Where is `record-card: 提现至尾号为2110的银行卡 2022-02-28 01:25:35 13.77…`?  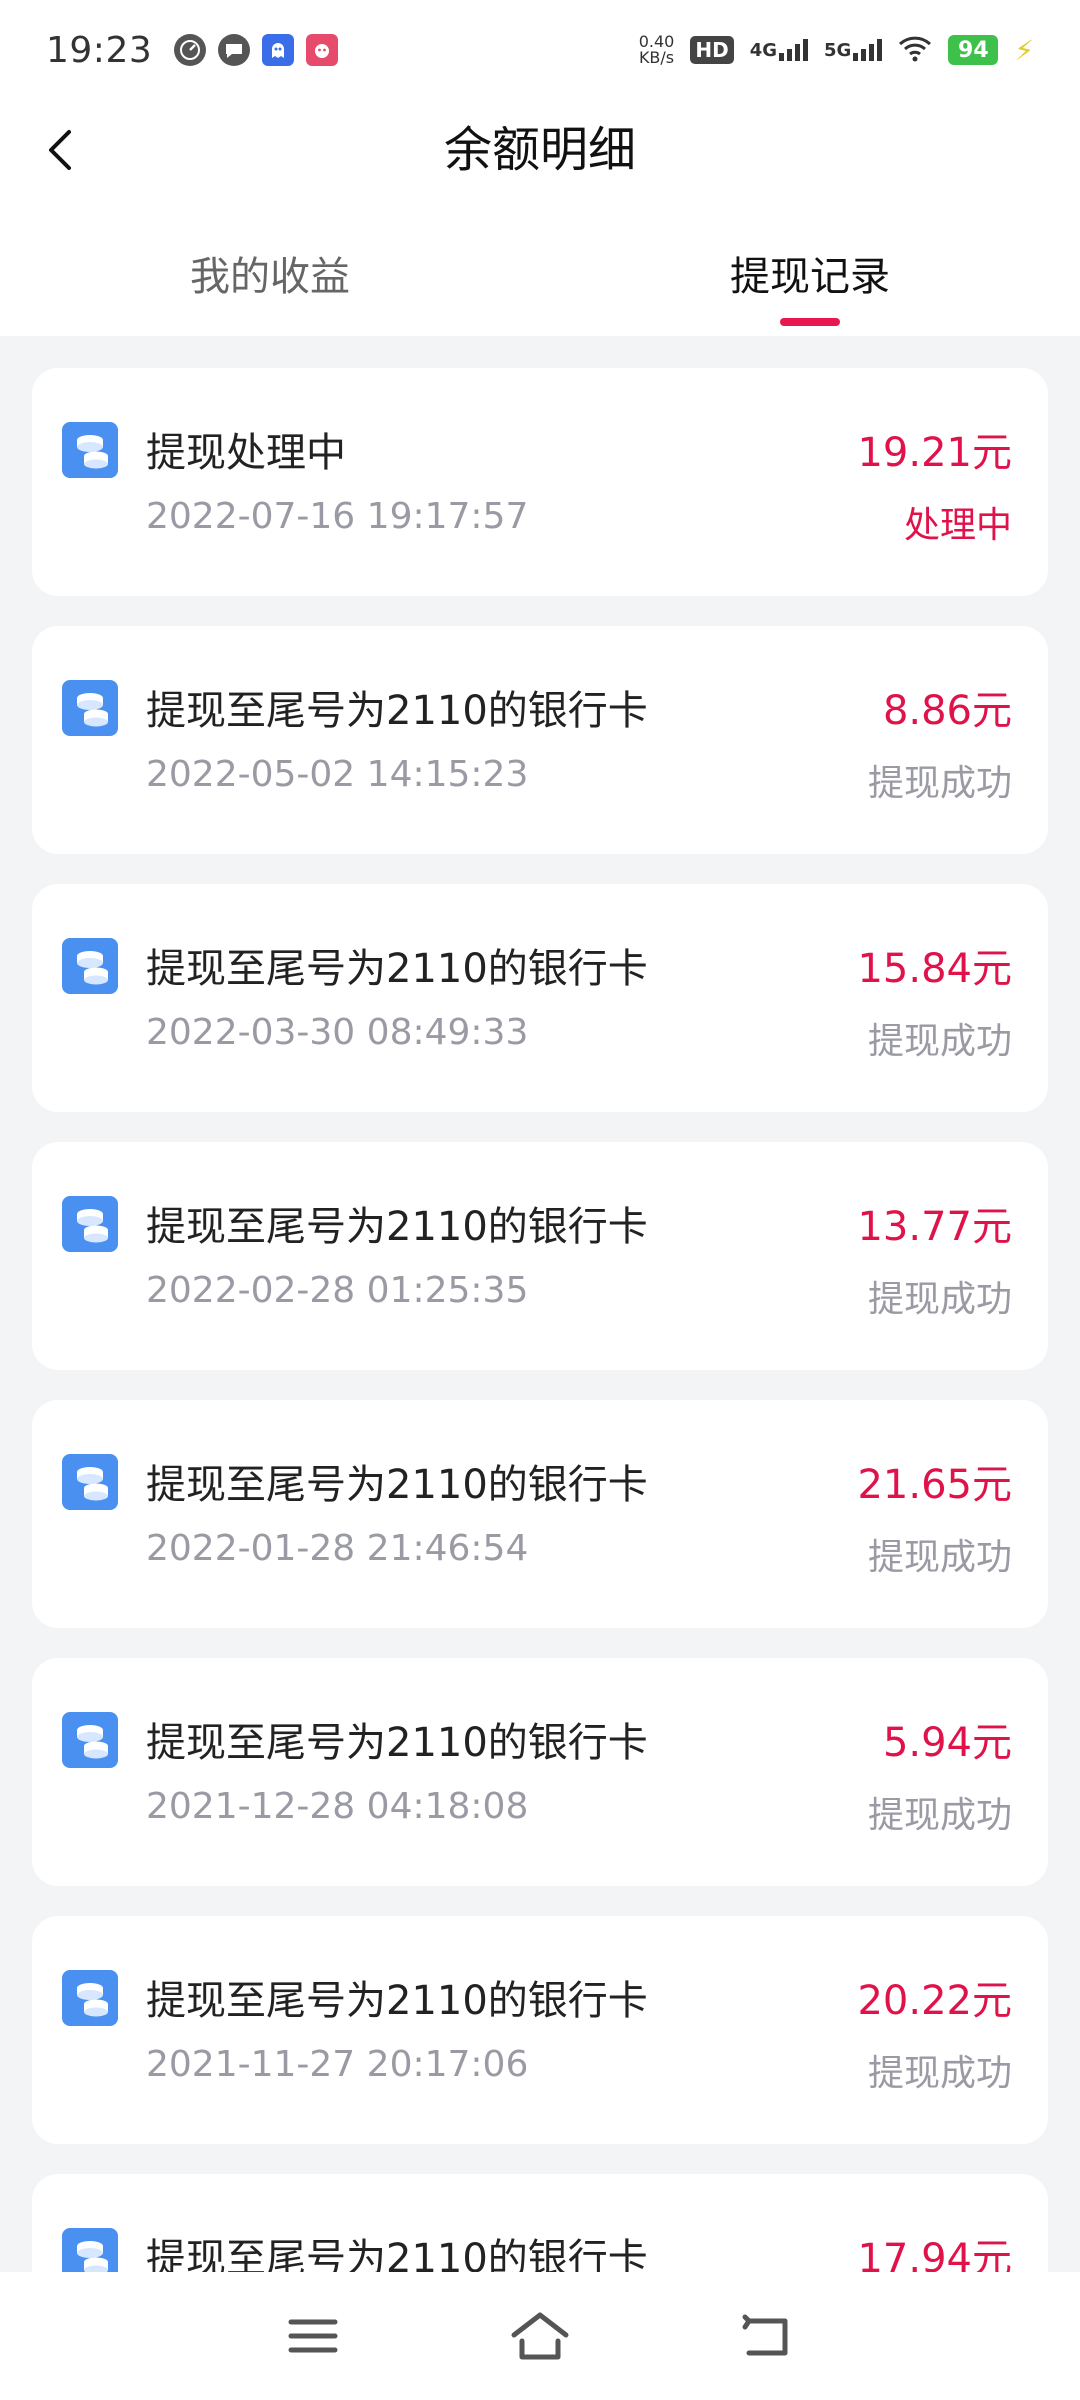
record-card: 提现至尾号为2110的银行卡 2022-02-28 01:25:35 13.77… is located at coordinates (540, 1256).